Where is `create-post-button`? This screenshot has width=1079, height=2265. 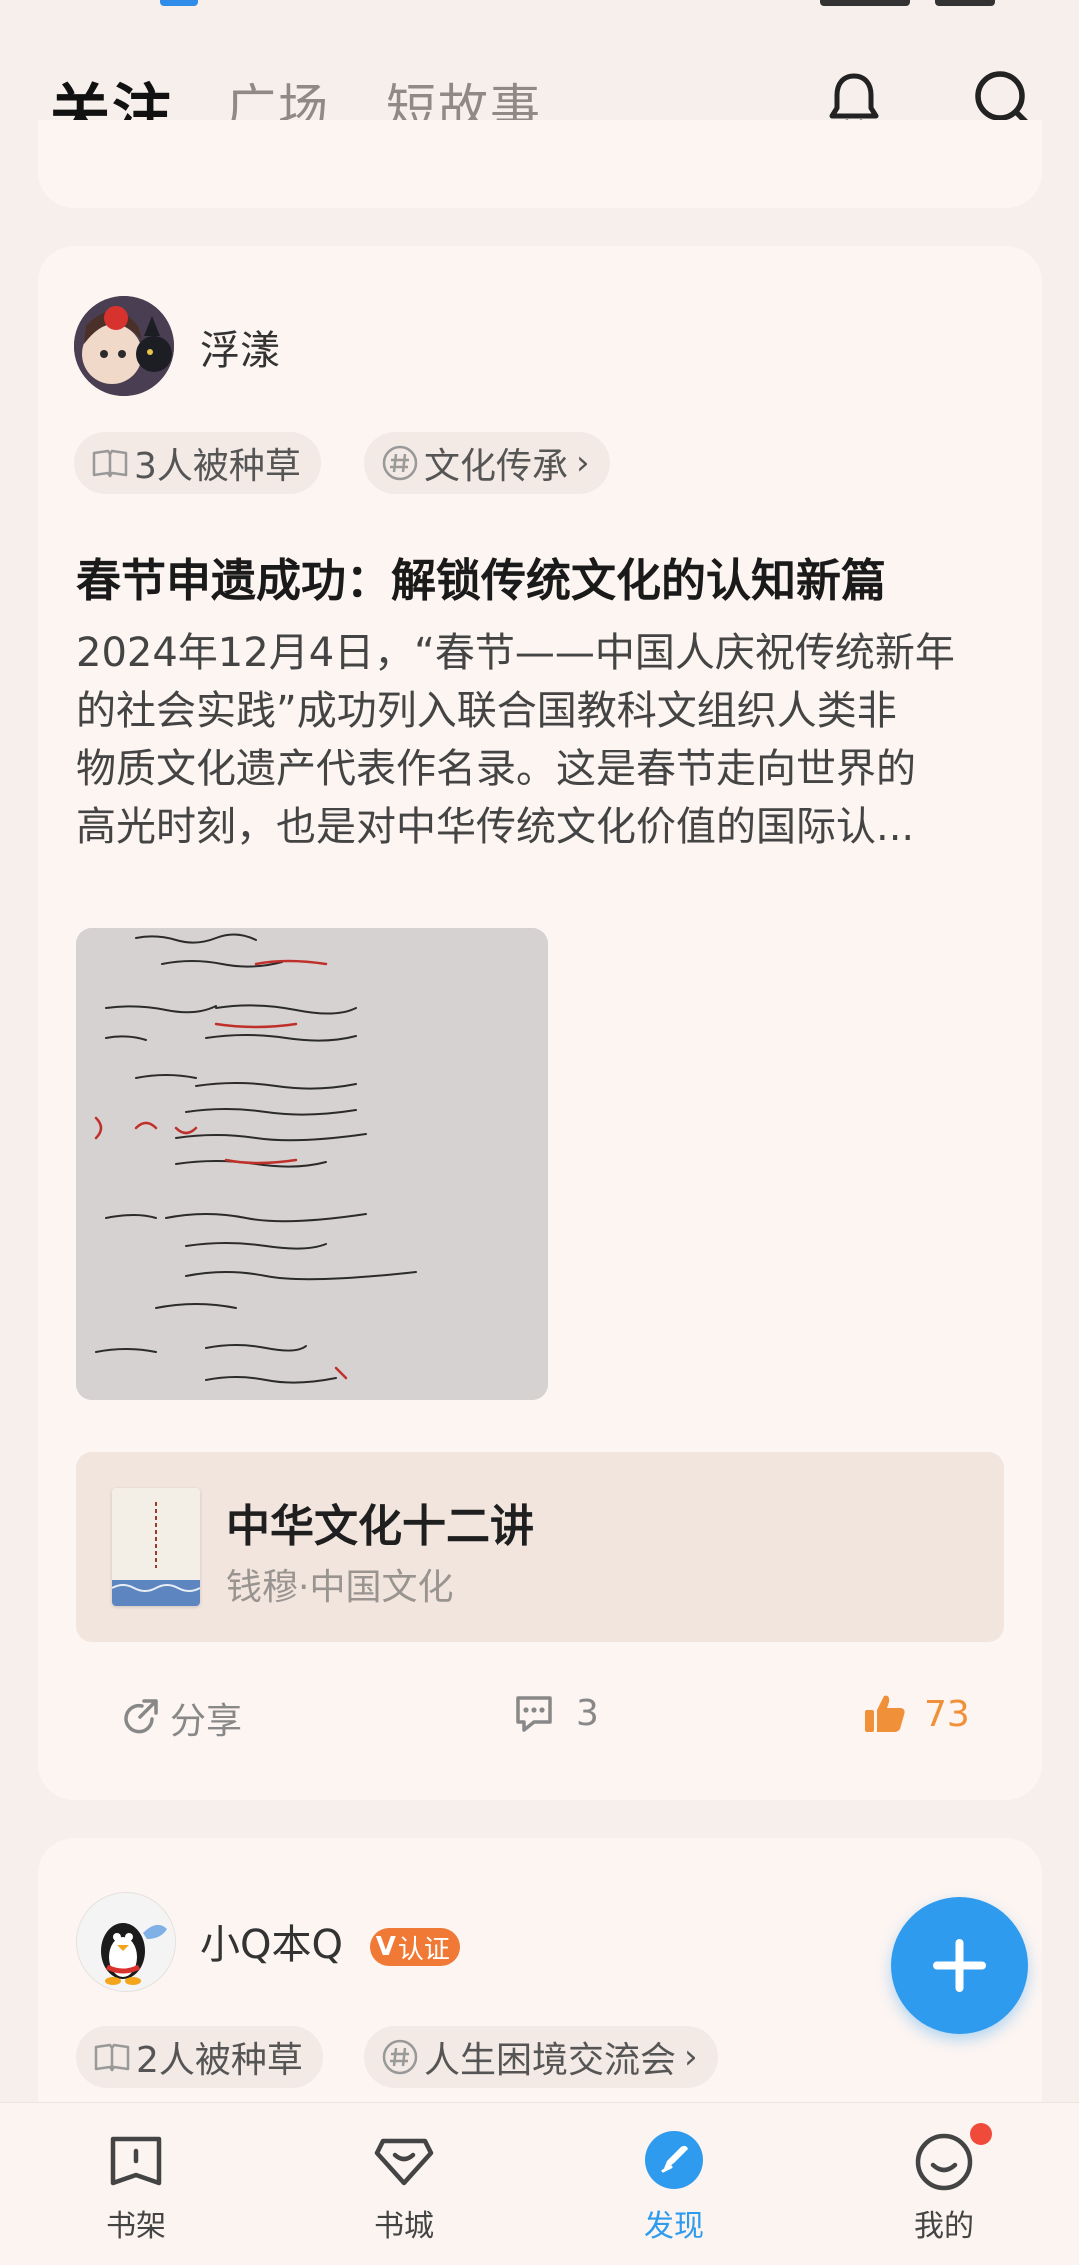
create-post-button is located at coordinates (959, 1965).